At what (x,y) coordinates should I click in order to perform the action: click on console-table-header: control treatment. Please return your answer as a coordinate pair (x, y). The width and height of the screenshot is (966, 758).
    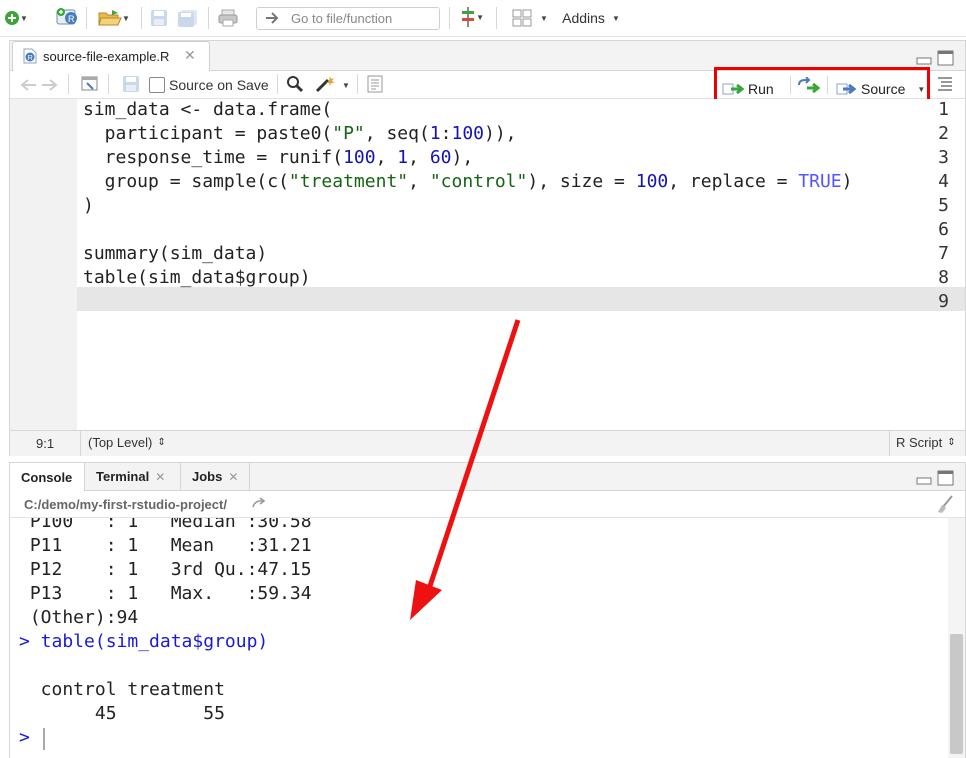
    Looking at the image, I should click on (122, 689).